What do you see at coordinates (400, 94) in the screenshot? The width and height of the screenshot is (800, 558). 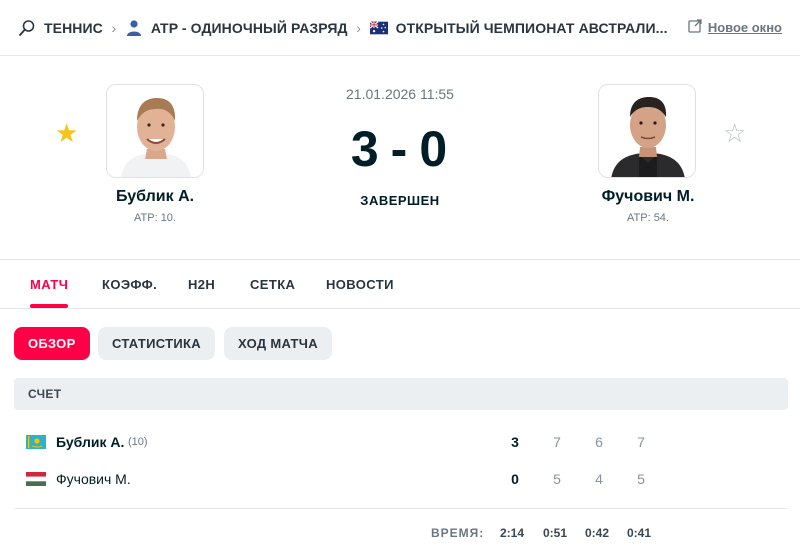 I see `match-datetime: 21.01.2026 11:55` at bounding box center [400, 94].